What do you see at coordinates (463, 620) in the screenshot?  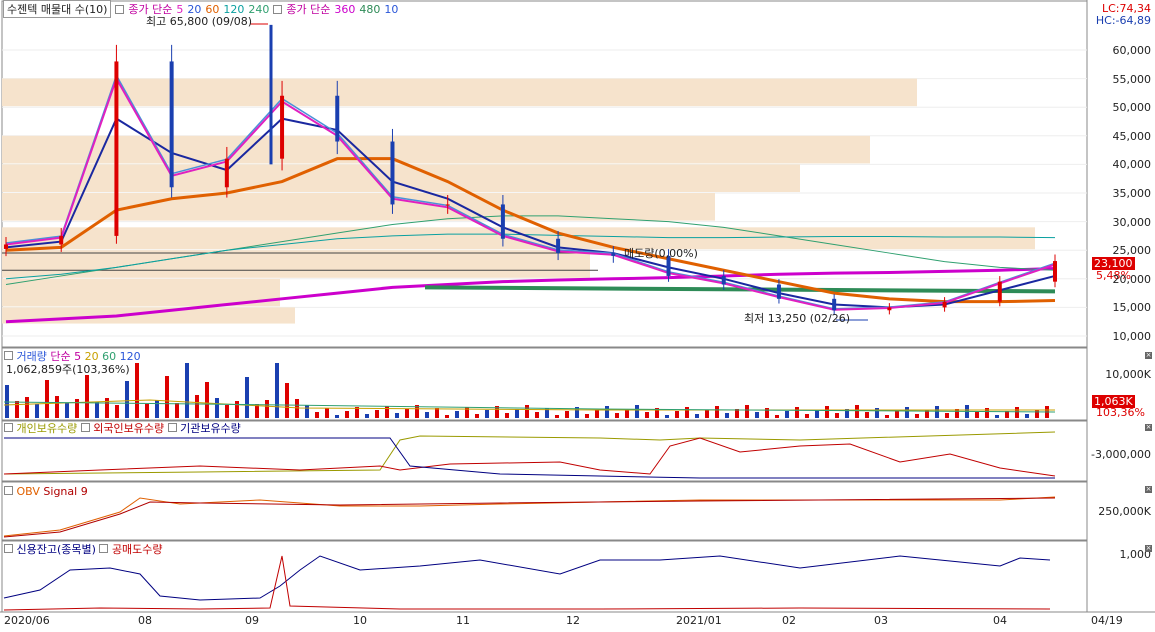 I see `date-tick-label: 11` at bounding box center [463, 620].